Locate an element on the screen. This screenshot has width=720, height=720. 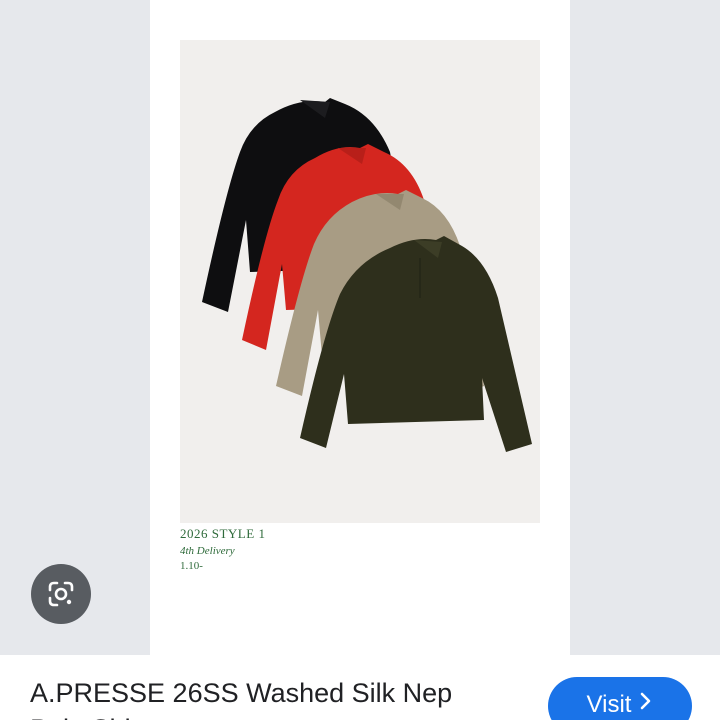
google-lens-button is located at coordinates (61, 594).